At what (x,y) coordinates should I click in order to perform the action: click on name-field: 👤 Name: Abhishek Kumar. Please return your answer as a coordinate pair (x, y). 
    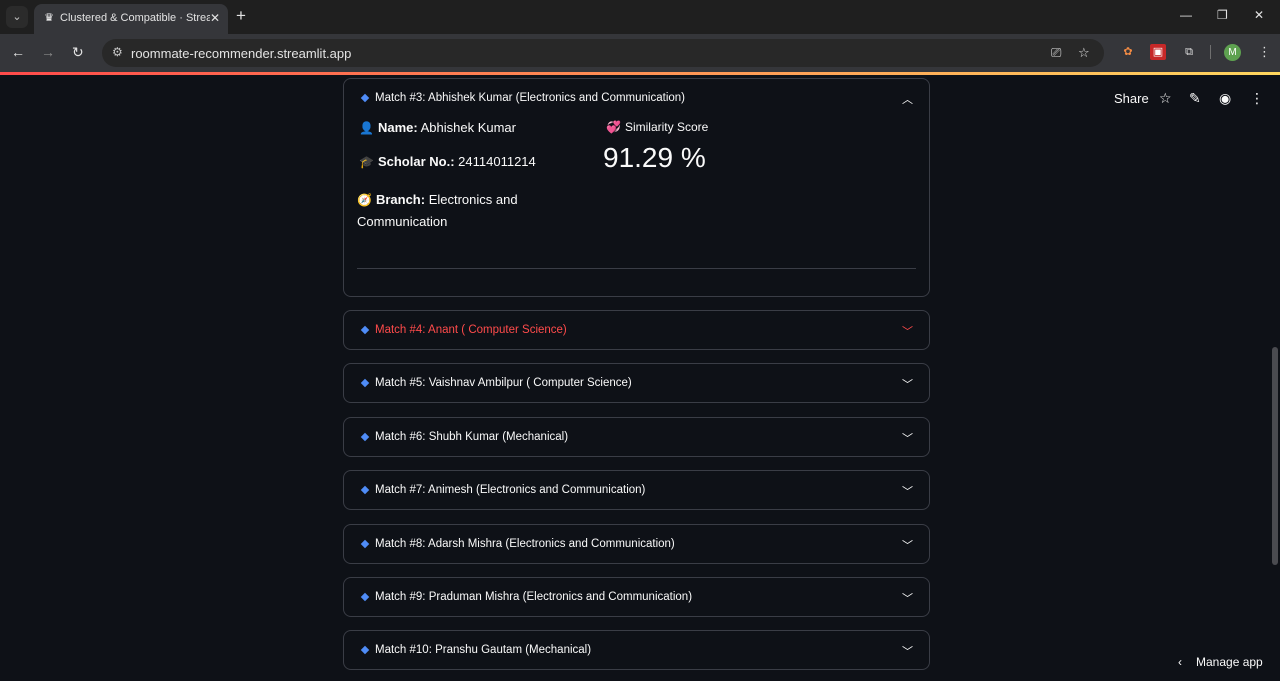
    Looking at the image, I should click on (437, 127).